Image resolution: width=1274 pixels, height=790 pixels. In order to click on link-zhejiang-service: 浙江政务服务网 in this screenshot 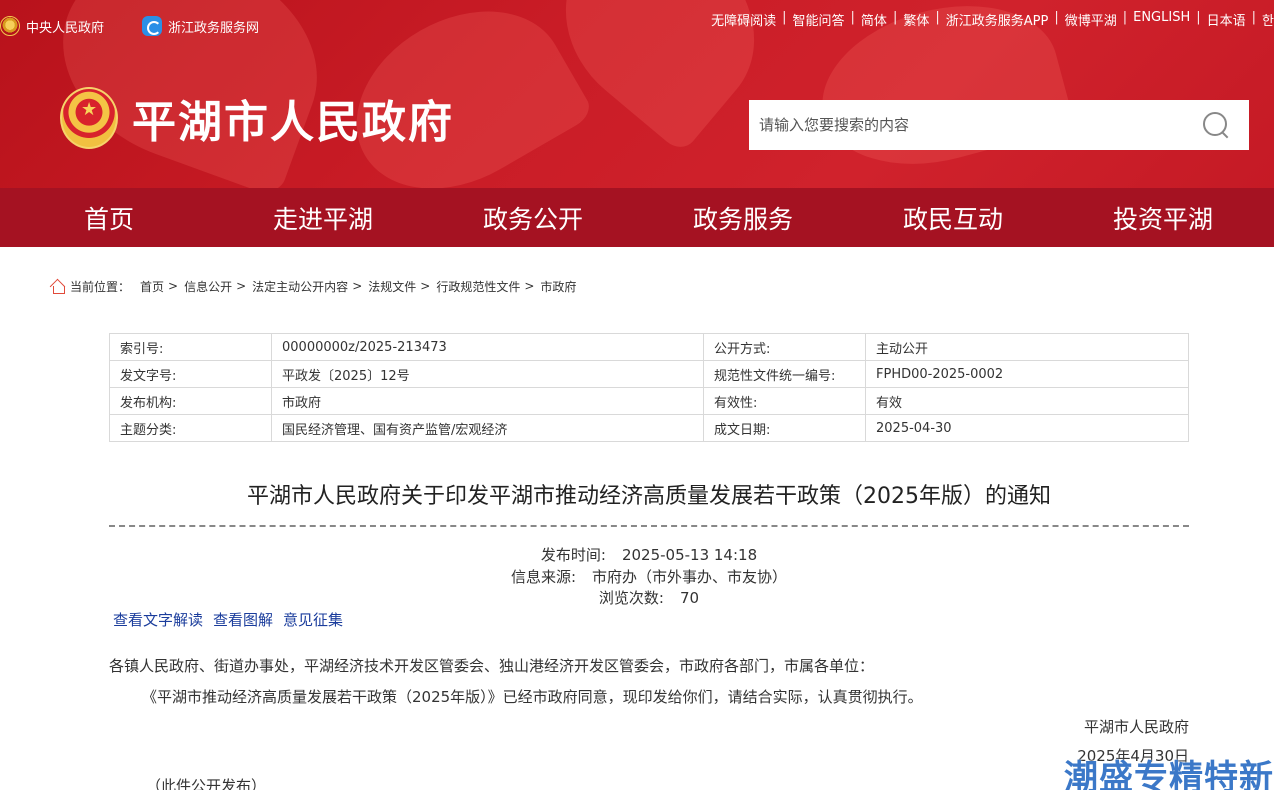, I will do `click(200, 26)`.